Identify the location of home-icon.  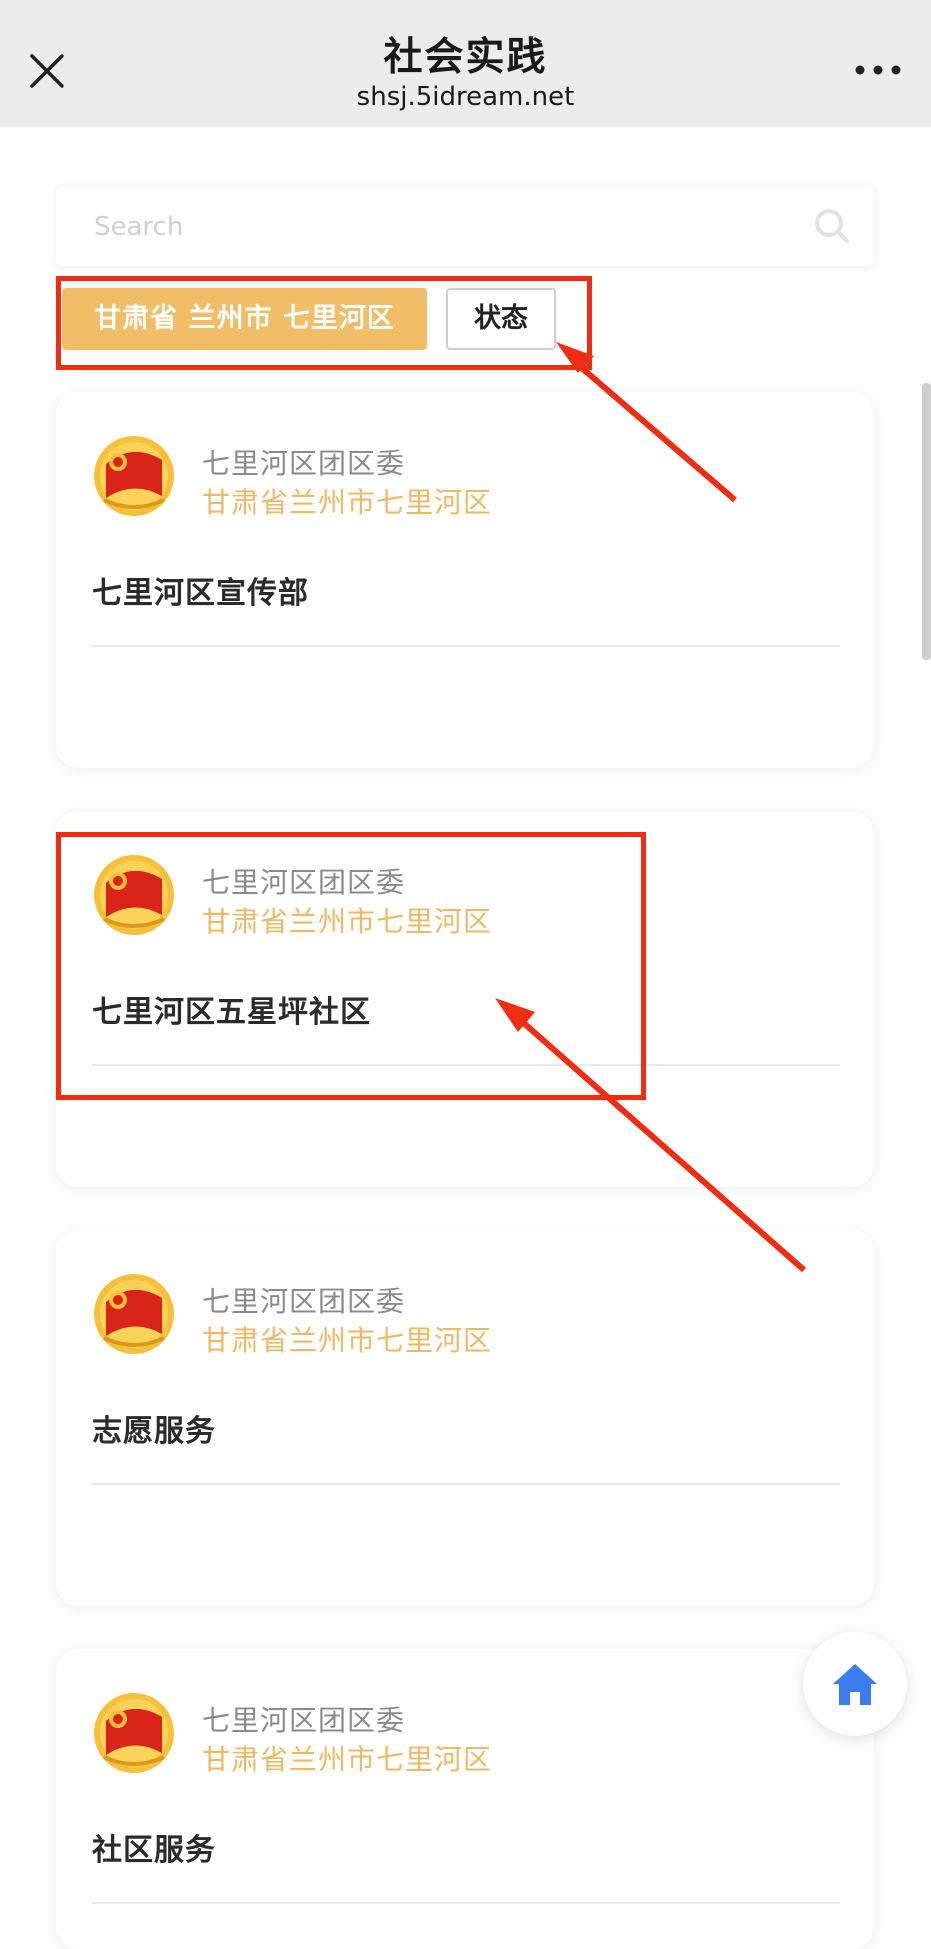
(855, 1684).